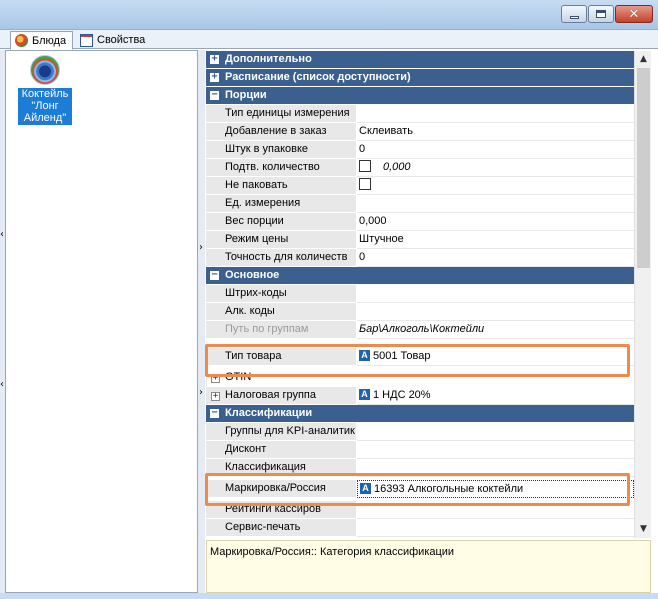 The image size is (658, 599). Describe the element at coordinates (281, 132) in the screenshot. I see `property-name: Добавление в заказ` at that location.